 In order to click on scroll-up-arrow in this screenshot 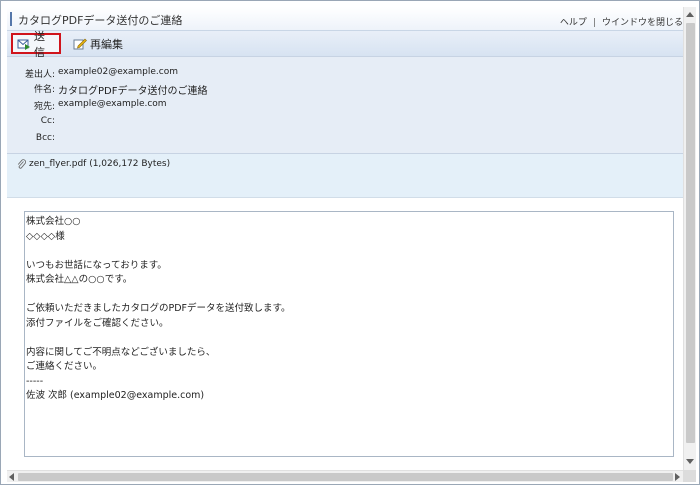, I will do `click(690, 14)`.